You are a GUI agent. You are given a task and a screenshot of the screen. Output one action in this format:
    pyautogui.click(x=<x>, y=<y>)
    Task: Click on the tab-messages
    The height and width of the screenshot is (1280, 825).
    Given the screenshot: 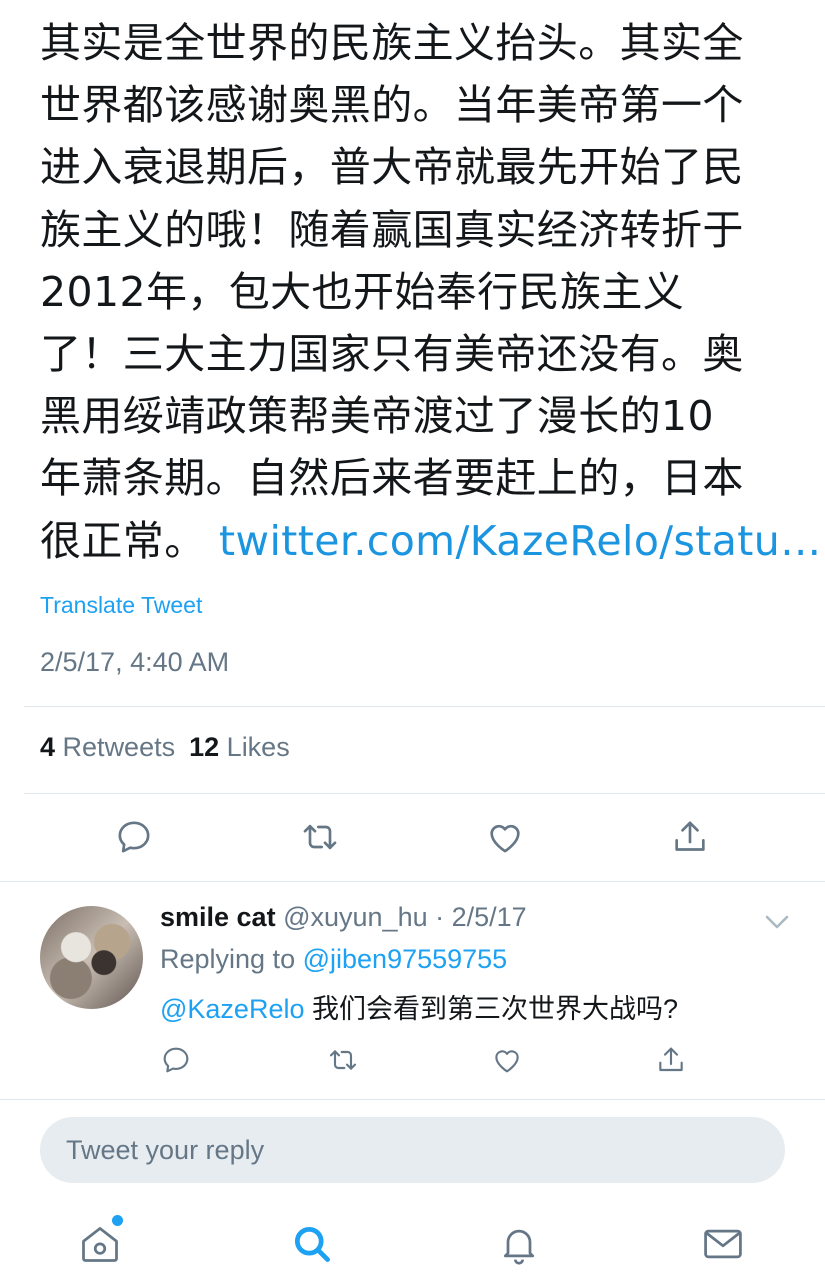 What is the action you would take?
    pyautogui.click(x=725, y=1246)
    